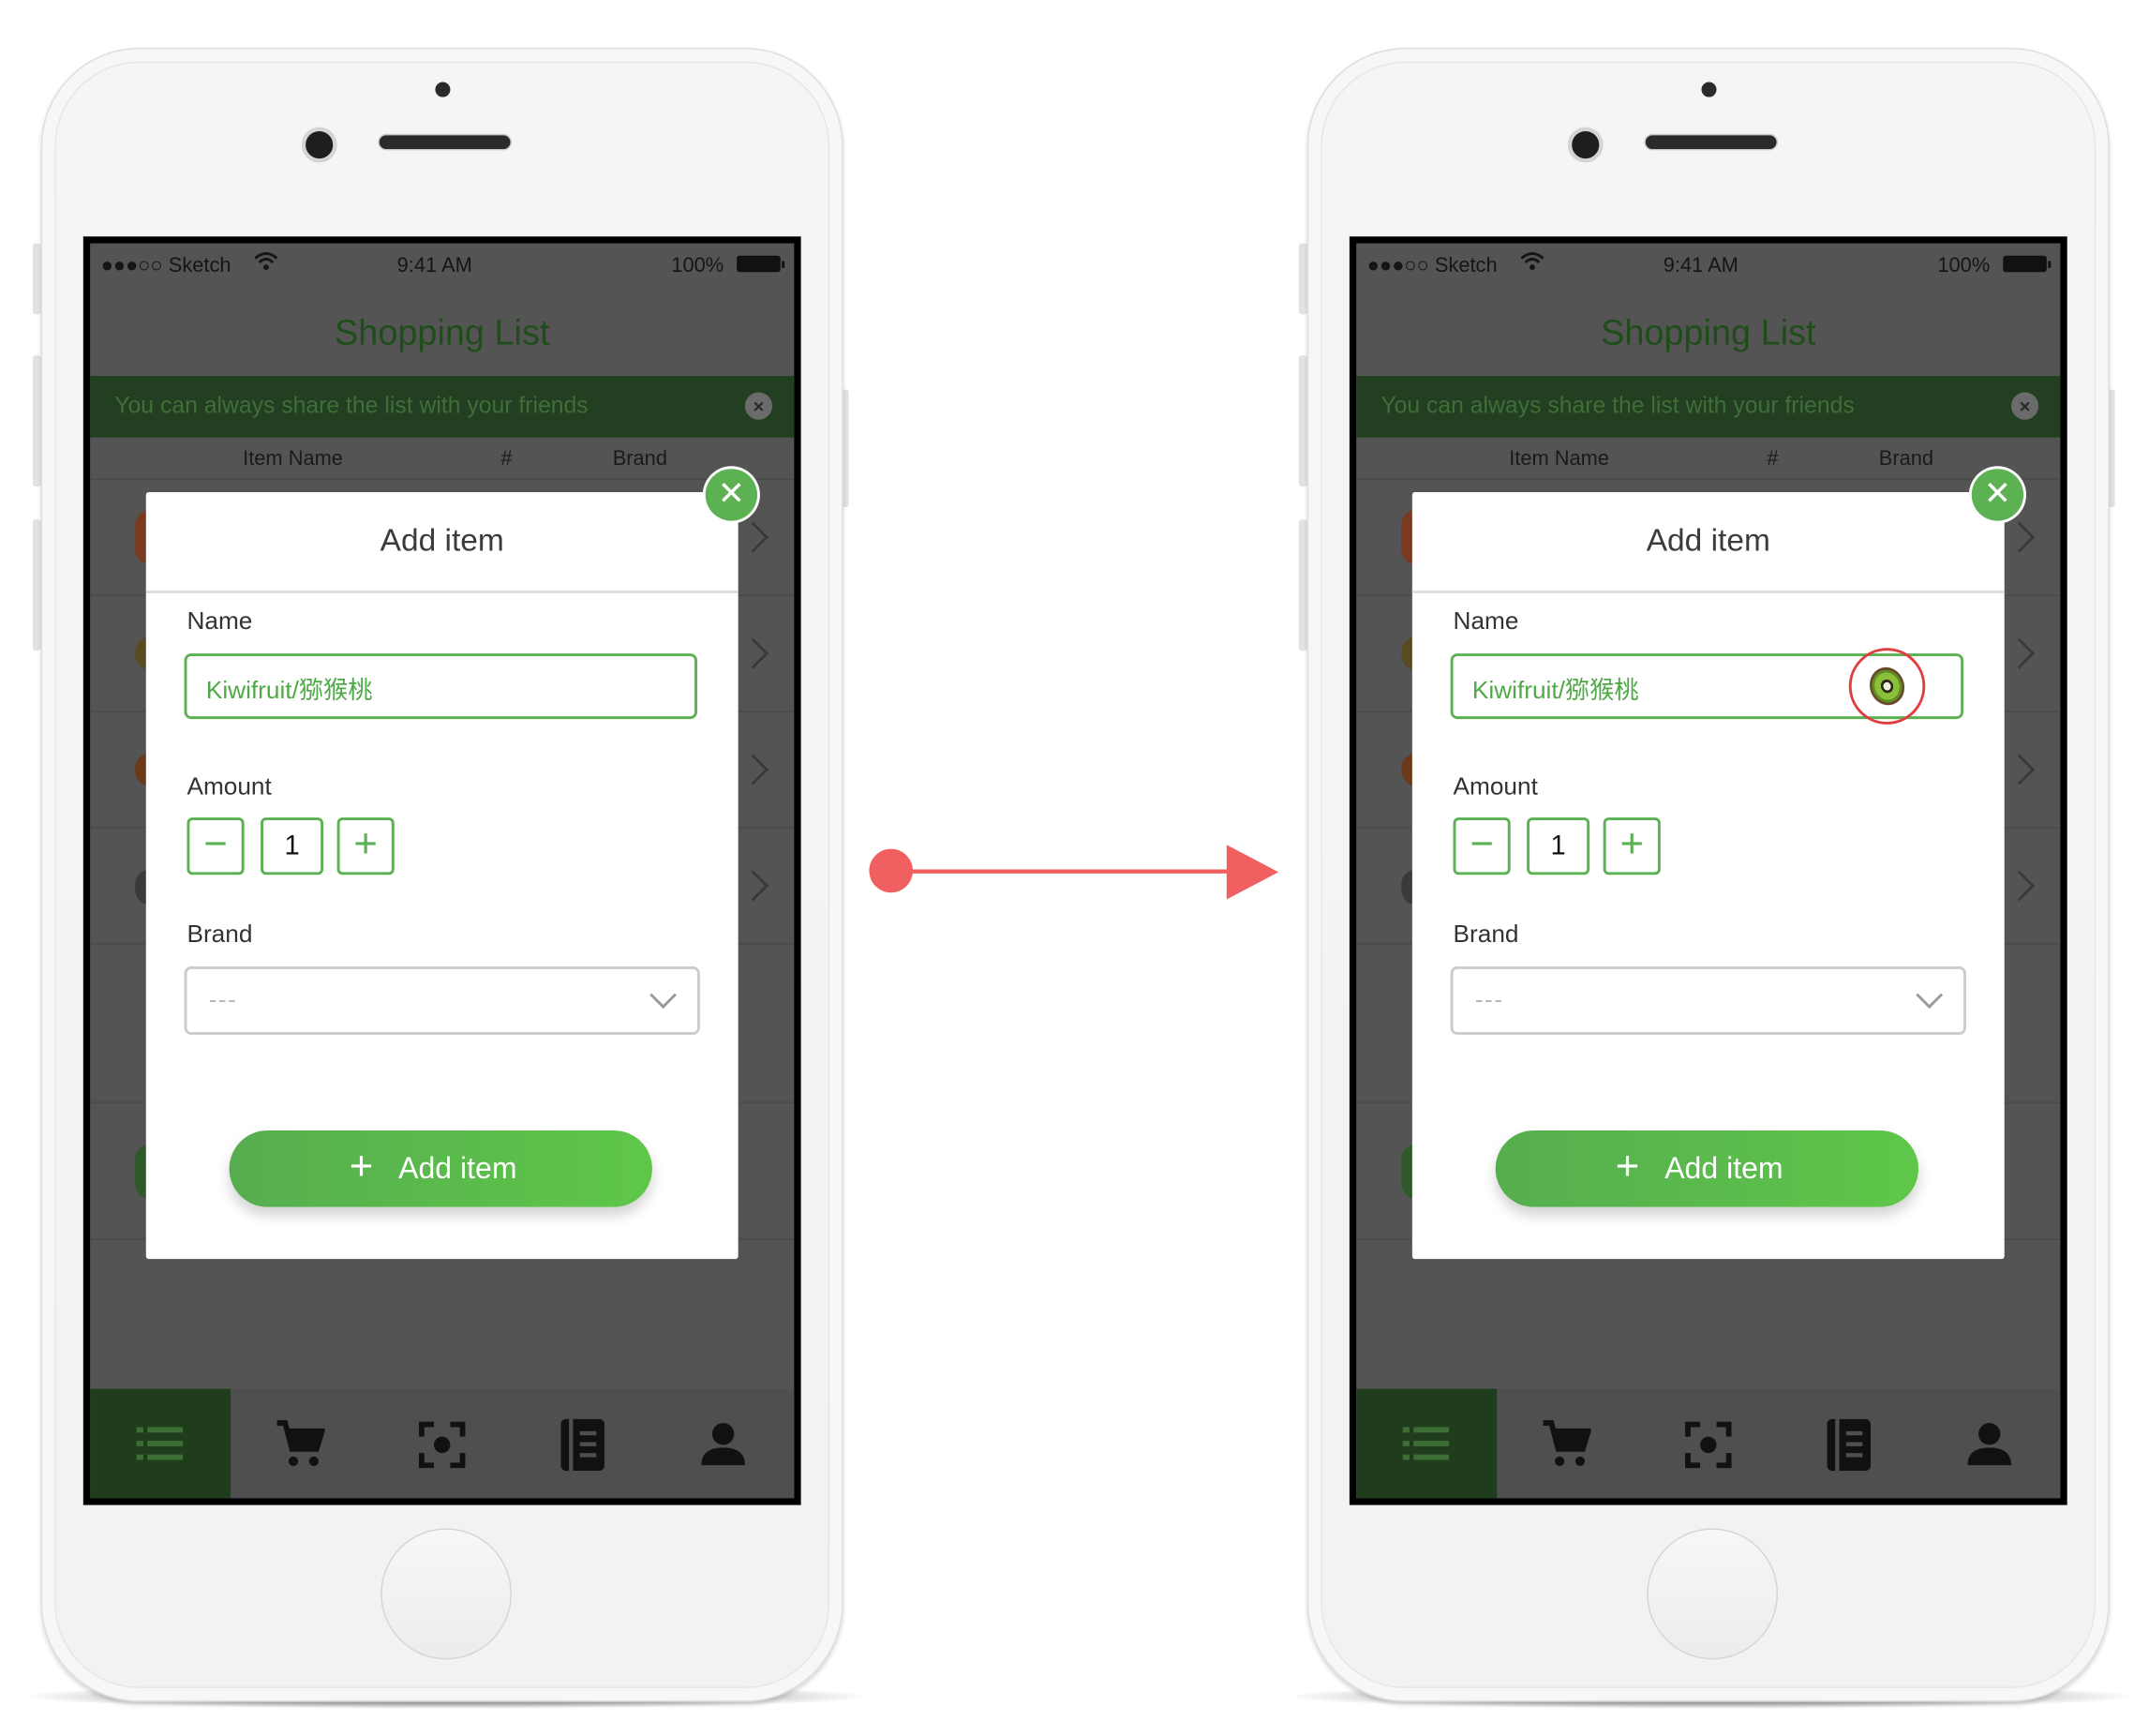 This screenshot has width=2134, height=1736. I want to click on name-input: Kiwifruit/猕猴桃, so click(440, 686).